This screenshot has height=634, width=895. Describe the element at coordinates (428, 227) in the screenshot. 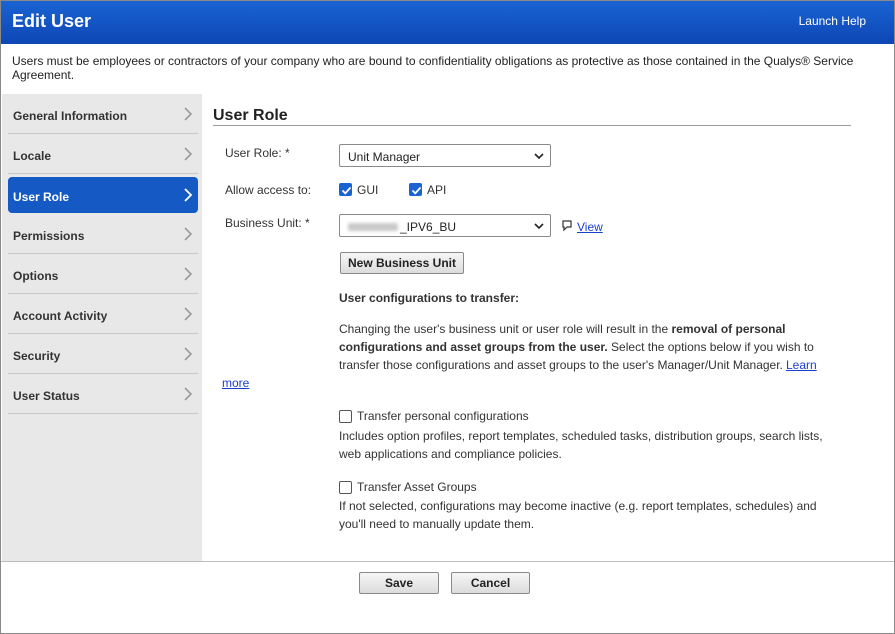

I see `business-unit-value: _IPV6_BU` at that location.